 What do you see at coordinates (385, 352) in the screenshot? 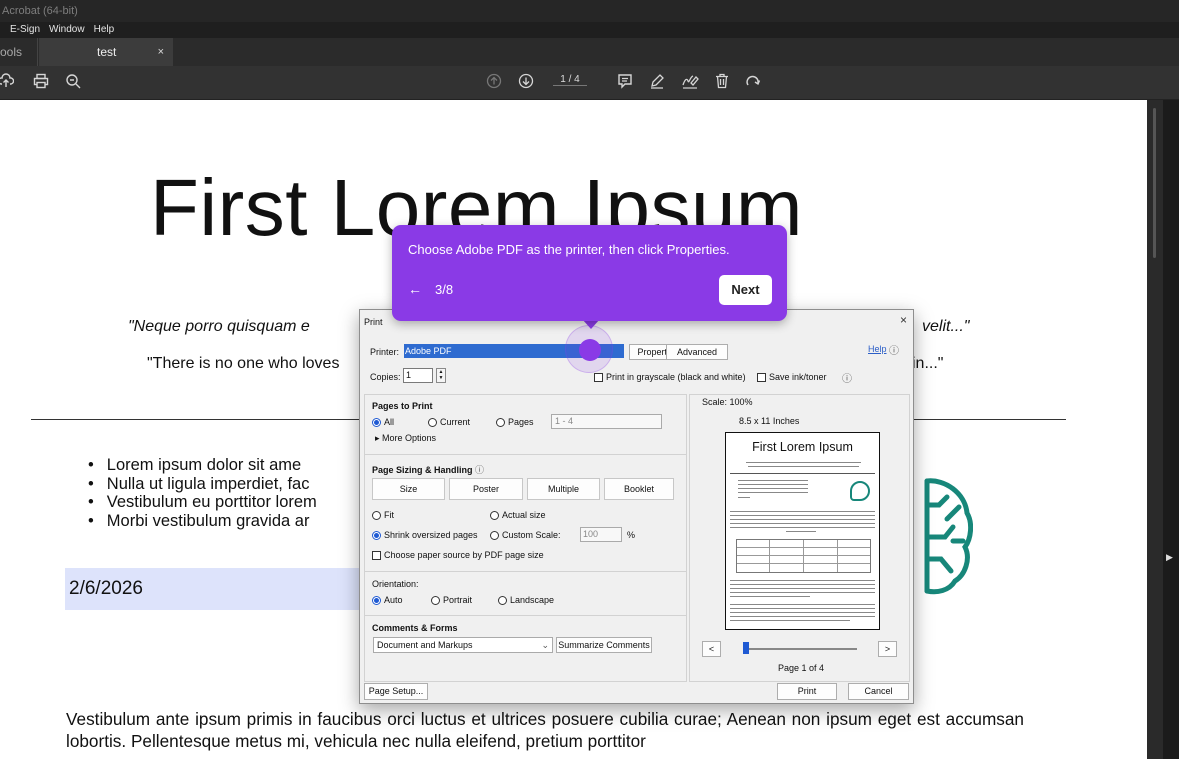
I see `printer-label: Printer:` at bounding box center [385, 352].